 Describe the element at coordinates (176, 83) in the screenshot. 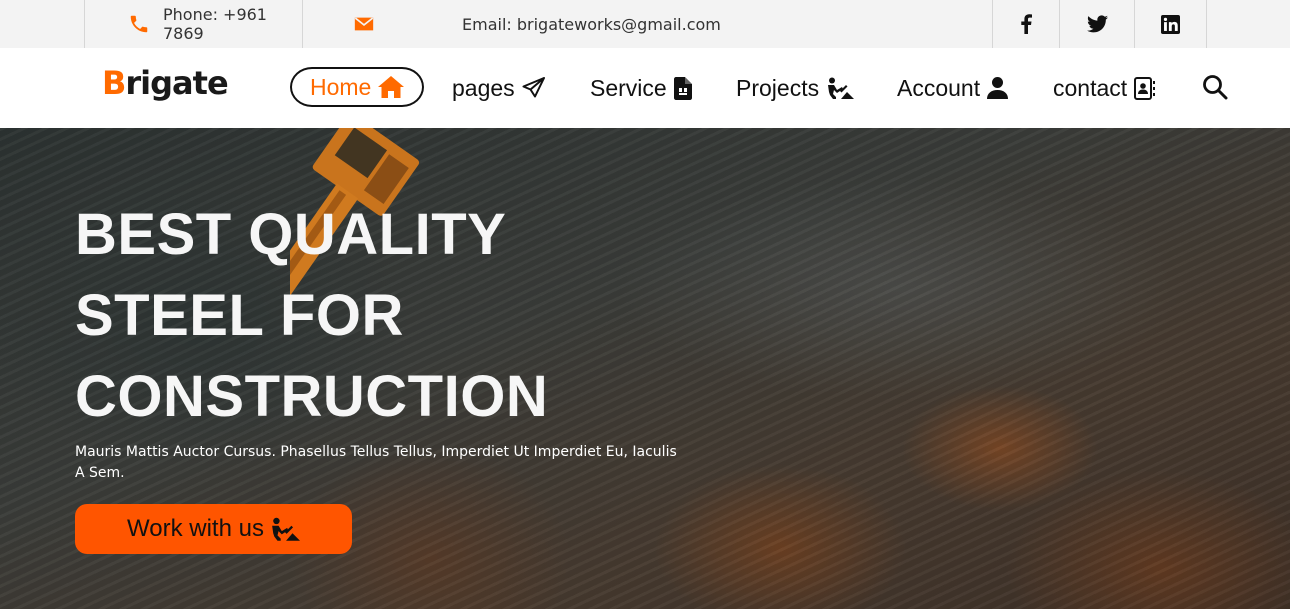

I see `logo-text: rigate` at that location.